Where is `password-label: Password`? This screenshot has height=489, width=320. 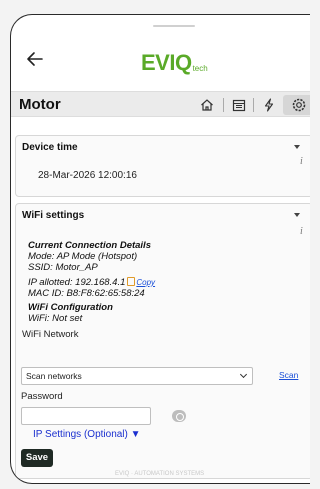 password-label: Password is located at coordinates (42, 396).